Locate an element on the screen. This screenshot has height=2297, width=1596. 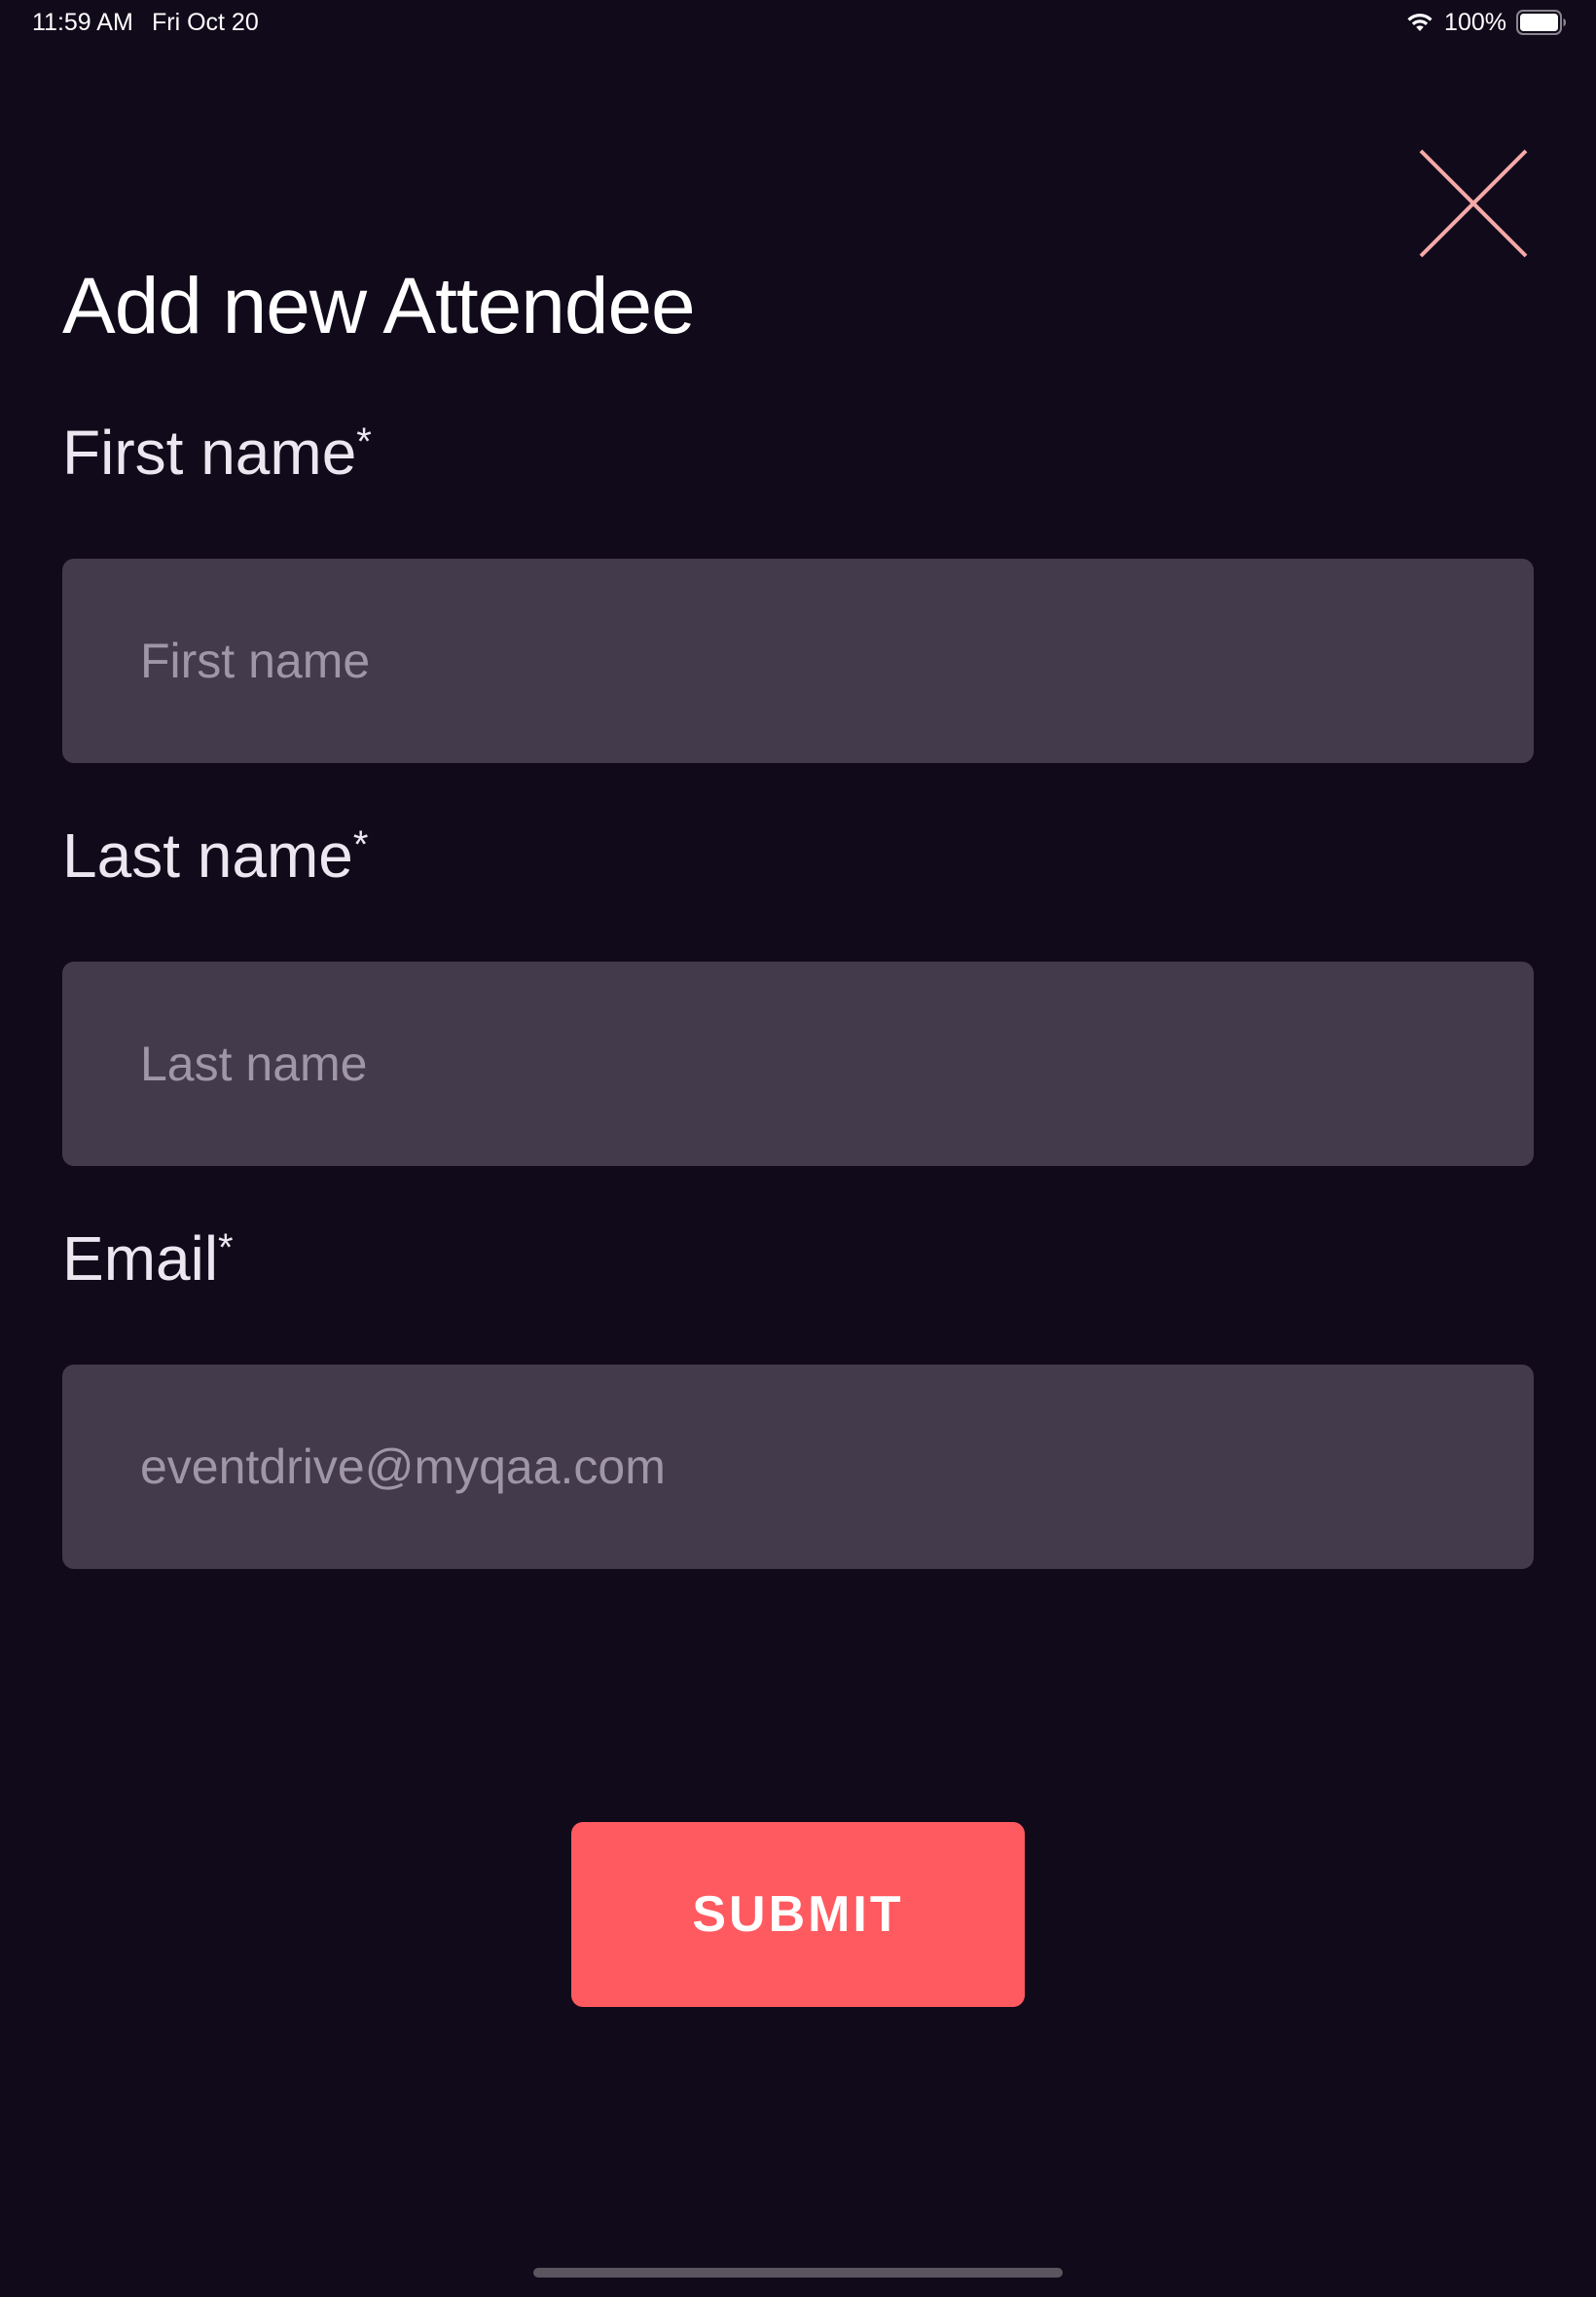
page-title: Add new Attendee is located at coordinates (379, 306).